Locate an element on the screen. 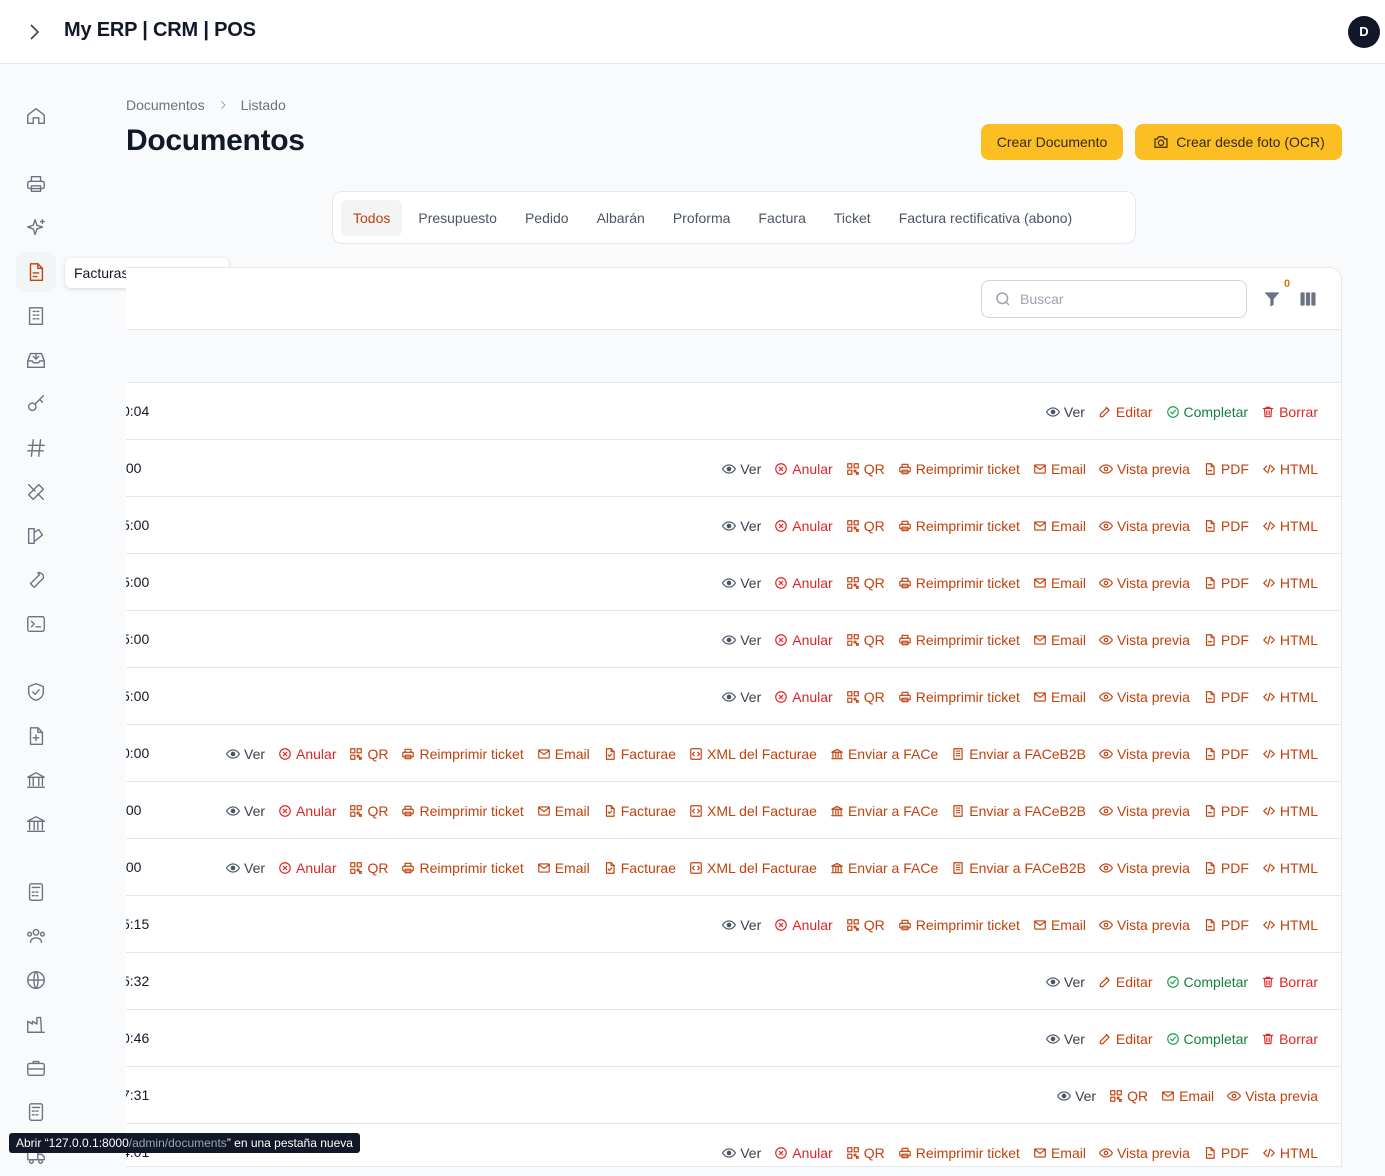  search-input is located at coordinates (1120, 299).